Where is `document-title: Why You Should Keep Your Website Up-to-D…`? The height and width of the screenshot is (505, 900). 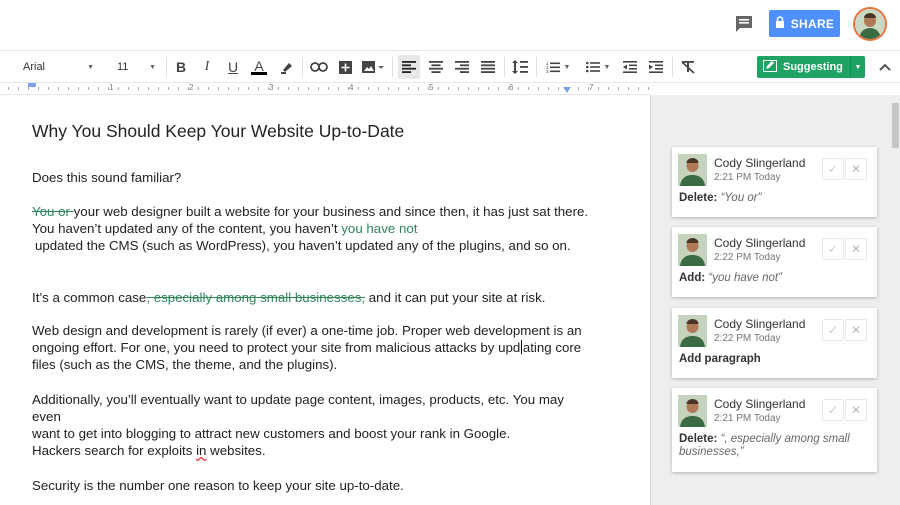
document-title: Why You Should Keep Your Website Up-to-D… is located at coordinates (218, 131).